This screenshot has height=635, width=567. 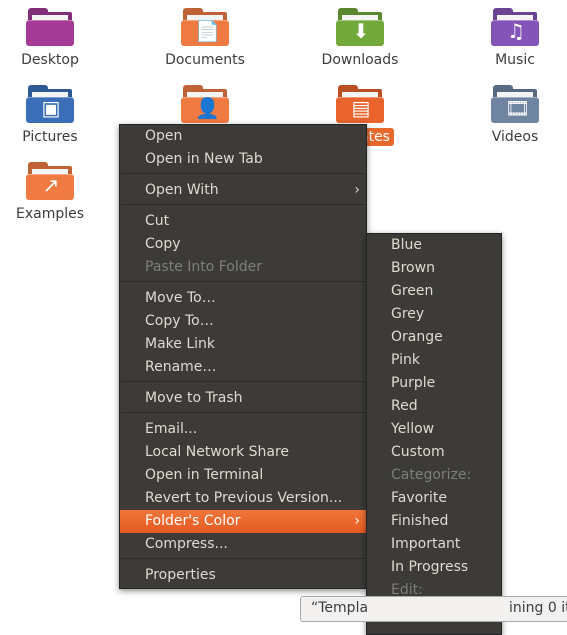 What do you see at coordinates (180, 575) in the screenshot?
I see `menu-item-label: Properties` at bounding box center [180, 575].